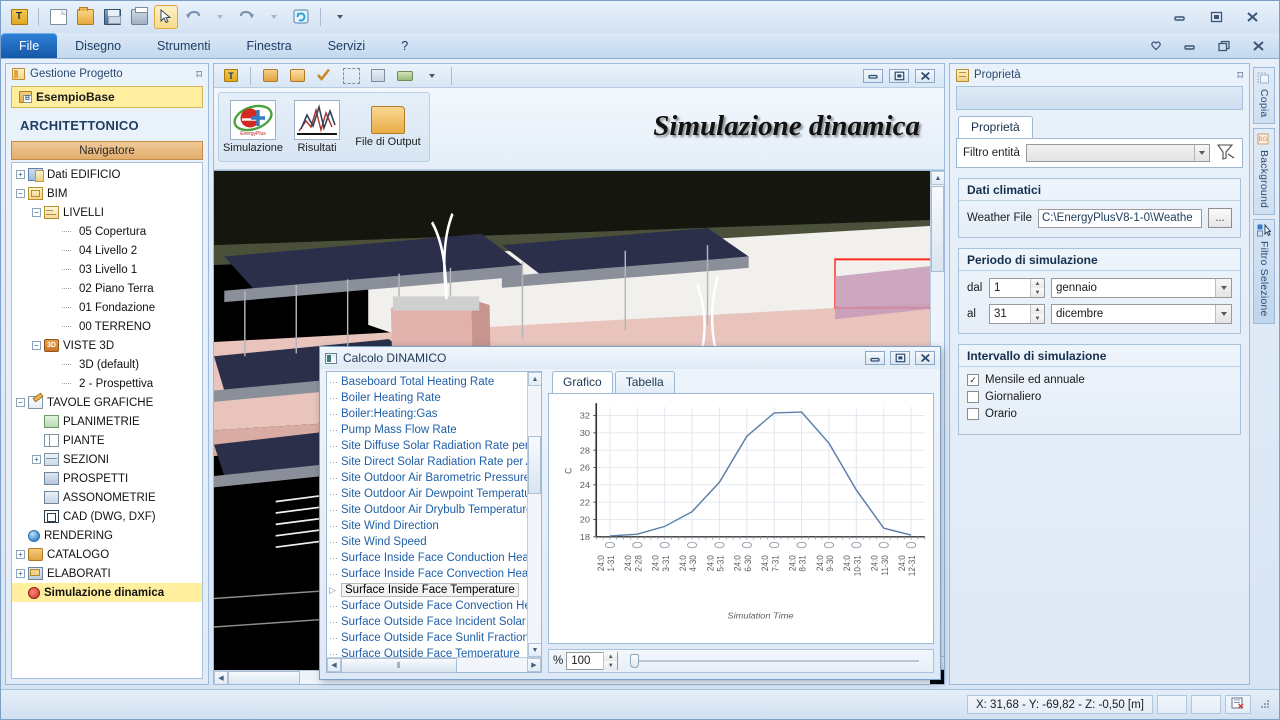 Image resolution: width=1280 pixels, height=720 pixels. Describe the element at coordinates (900, 358) in the screenshot. I see `dialog-maximize-button` at that location.